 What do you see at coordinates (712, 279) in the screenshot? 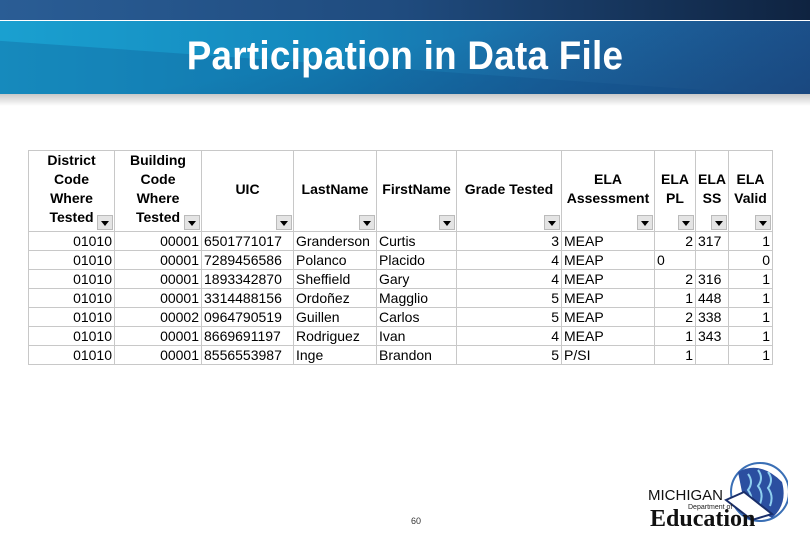
I see `cell-ela-ss: 316` at bounding box center [712, 279].